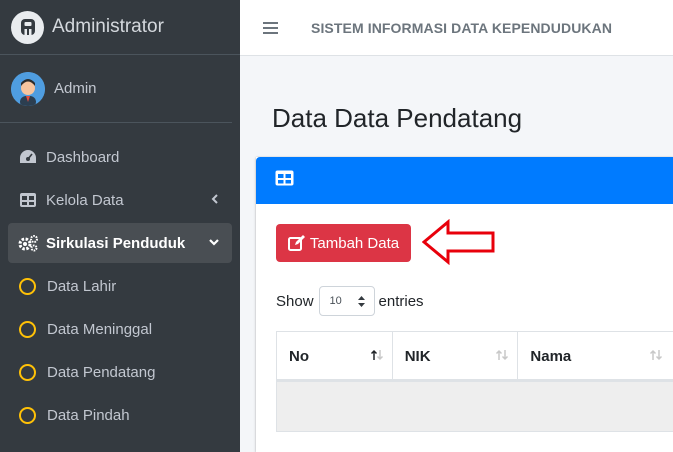 This screenshot has width=673, height=452. I want to click on sidebar-subitem-label: Data Lahir, so click(82, 286).